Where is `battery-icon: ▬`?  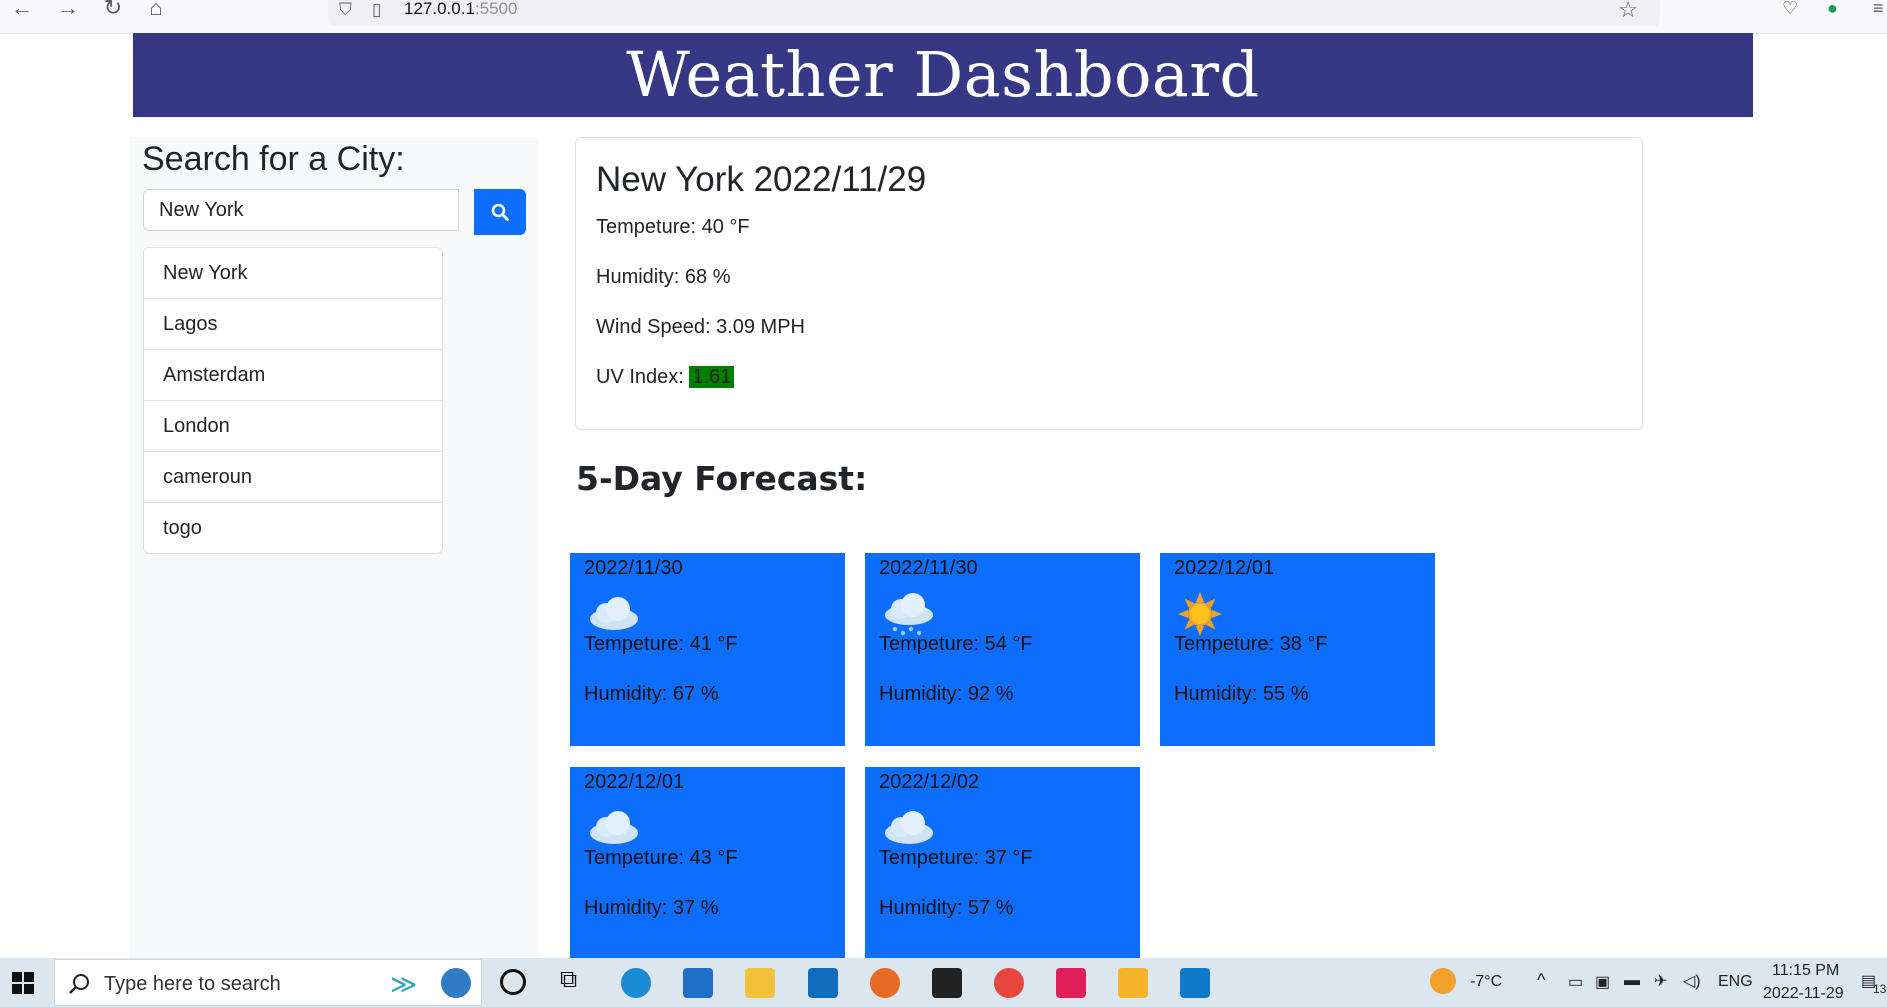
battery-icon: ▬ is located at coordinates (1632, 981).